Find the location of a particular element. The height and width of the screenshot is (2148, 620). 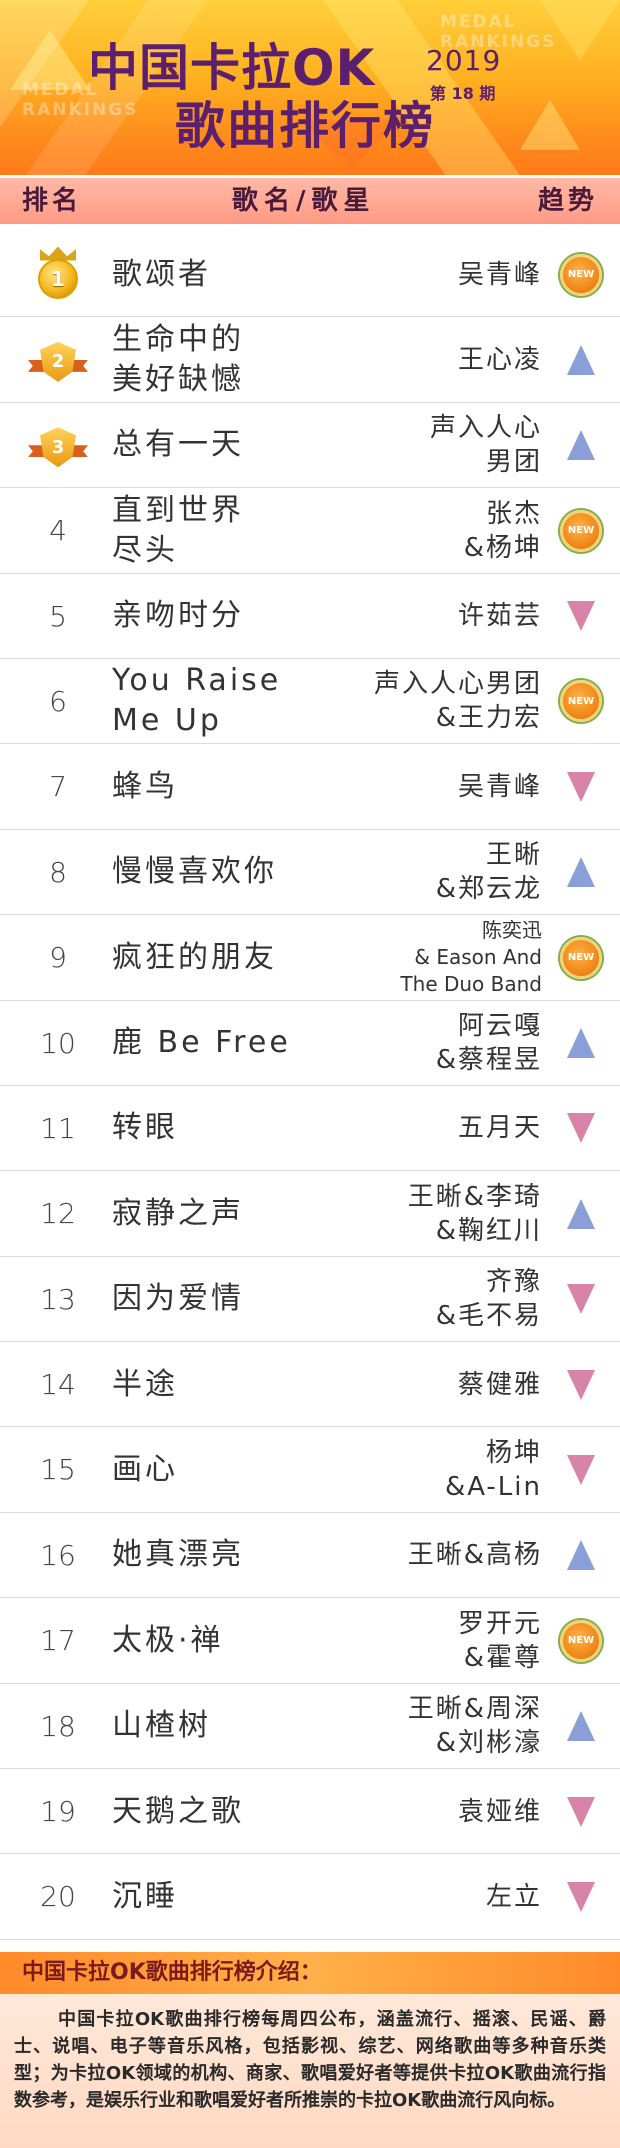

rank-cell: 9 is located at coordinates (58, 957).